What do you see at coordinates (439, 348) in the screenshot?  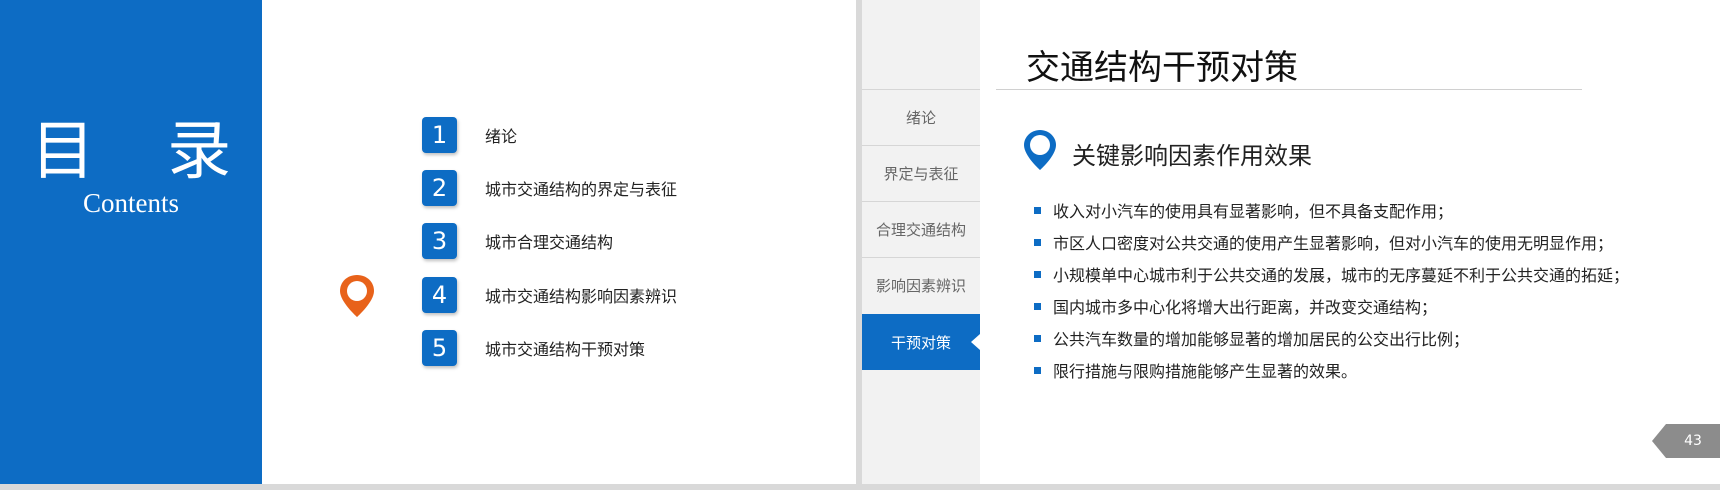 I see `toc-item-number: 5` at bounding box center [439, 348].